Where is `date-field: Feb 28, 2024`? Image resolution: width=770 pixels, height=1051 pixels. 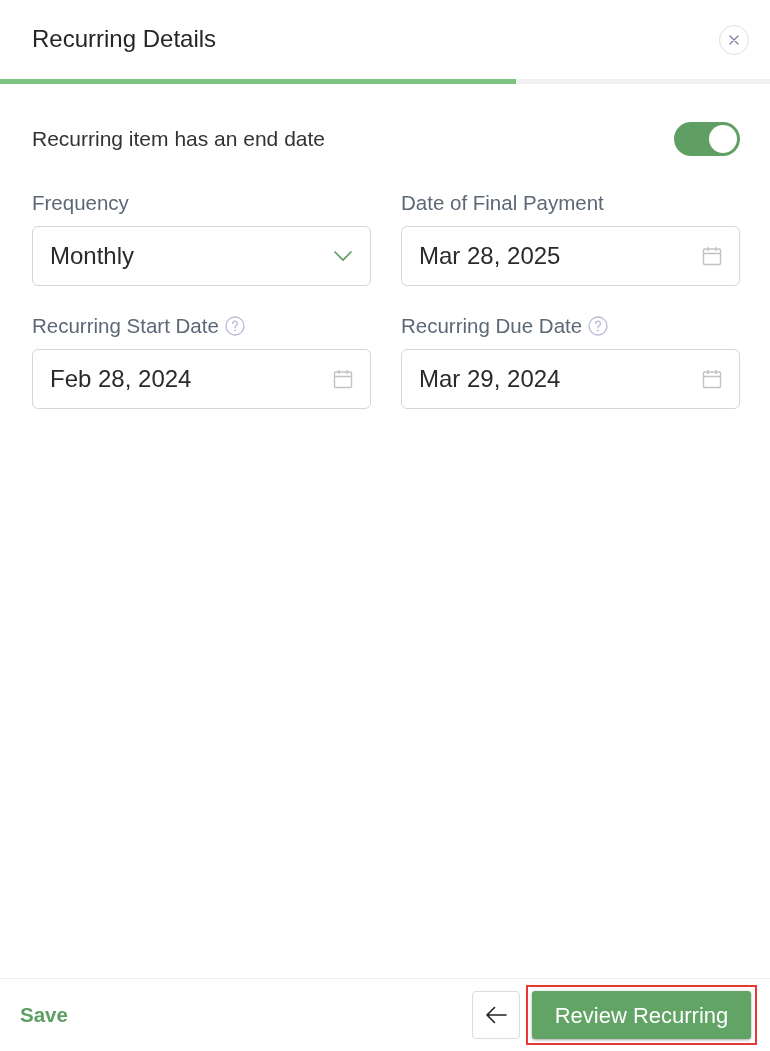
date-field: Feb 28, 2024 is located at coordinates (201, 379).